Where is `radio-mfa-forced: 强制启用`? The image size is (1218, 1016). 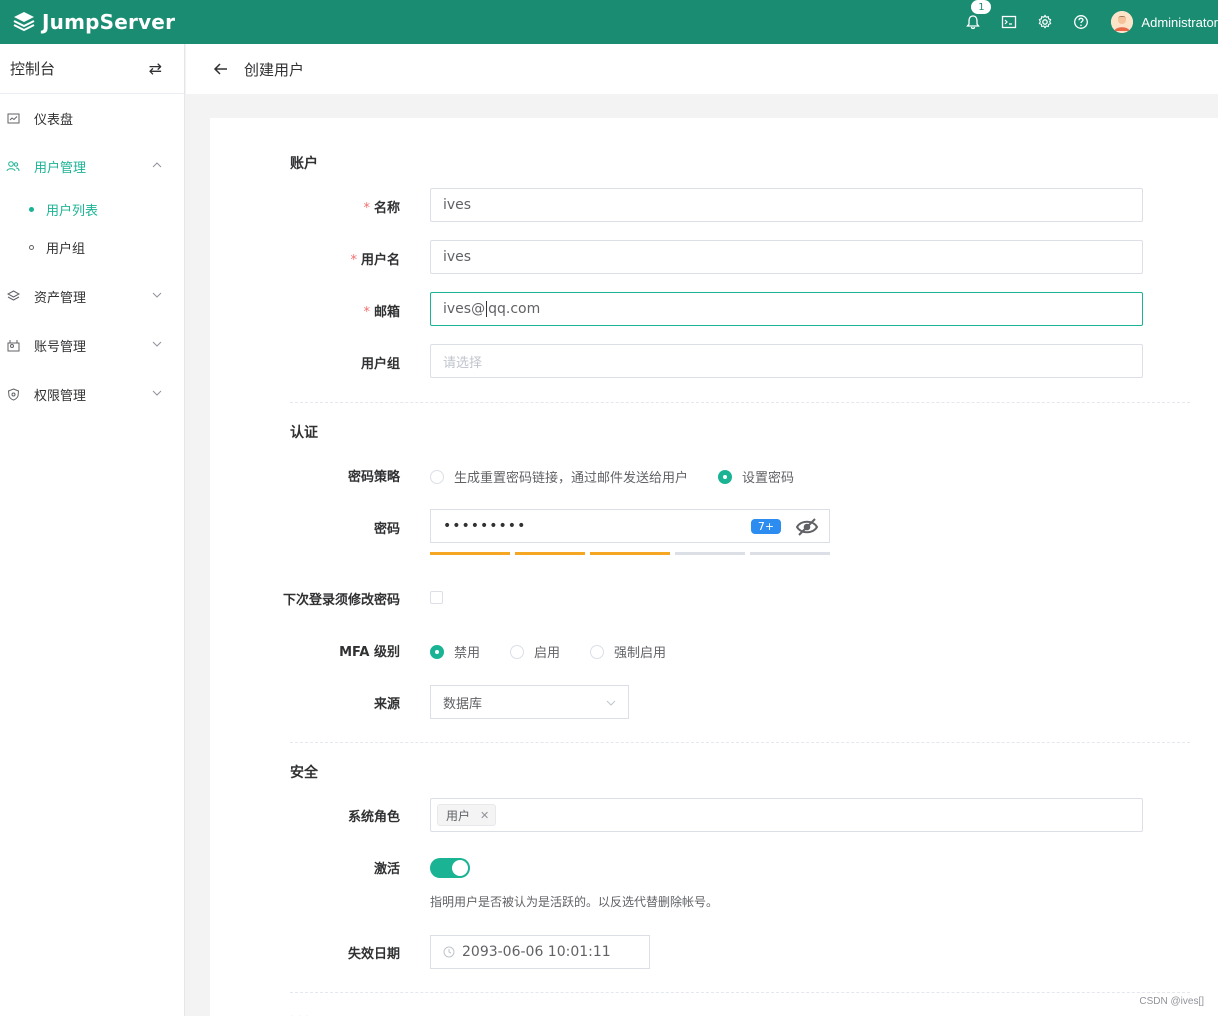
radio-mfa-forced: 强制启用 is located at coordinates (628, 651).